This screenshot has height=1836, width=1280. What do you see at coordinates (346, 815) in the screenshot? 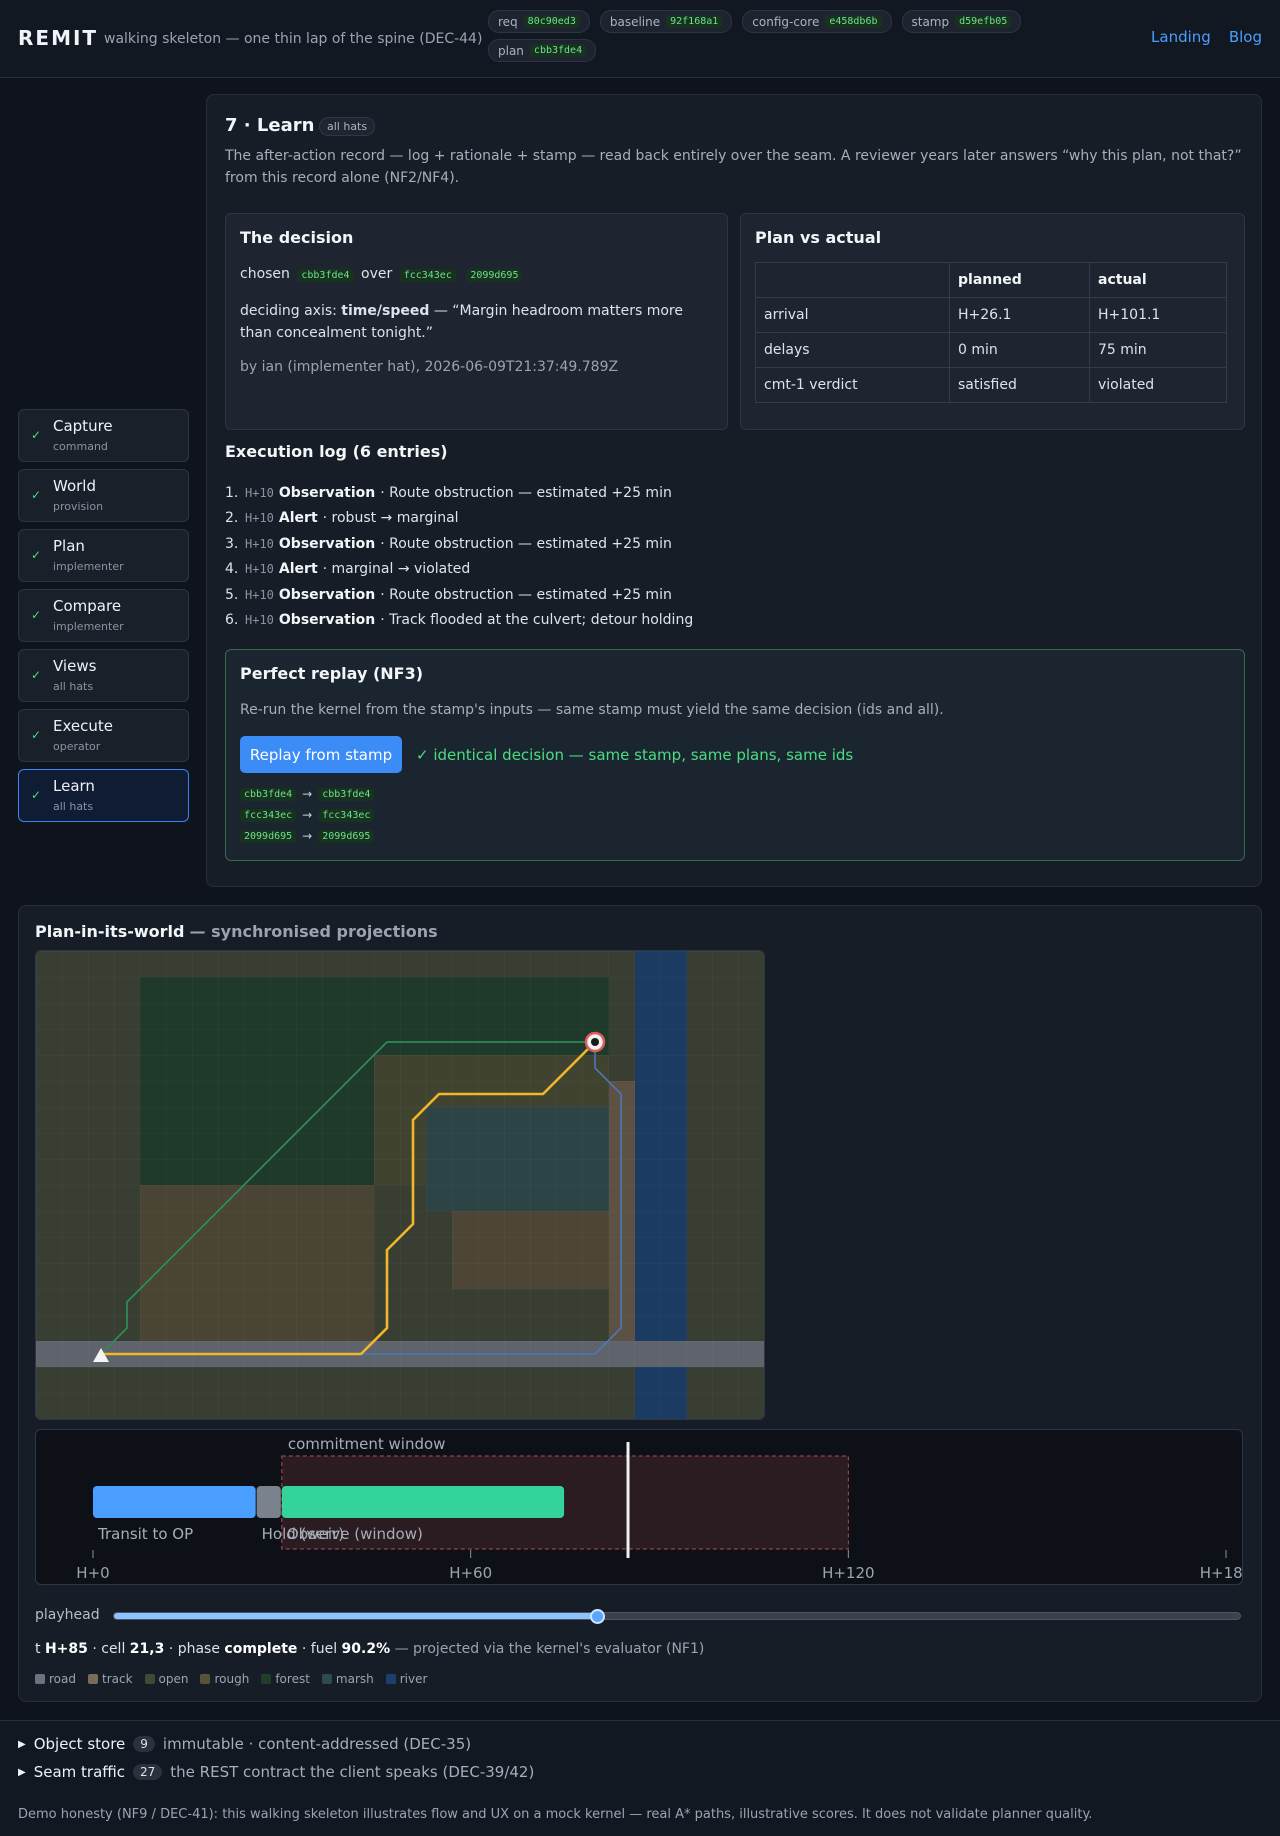
I see `id-to: fcc343ec` at bounding box center [346, 815].